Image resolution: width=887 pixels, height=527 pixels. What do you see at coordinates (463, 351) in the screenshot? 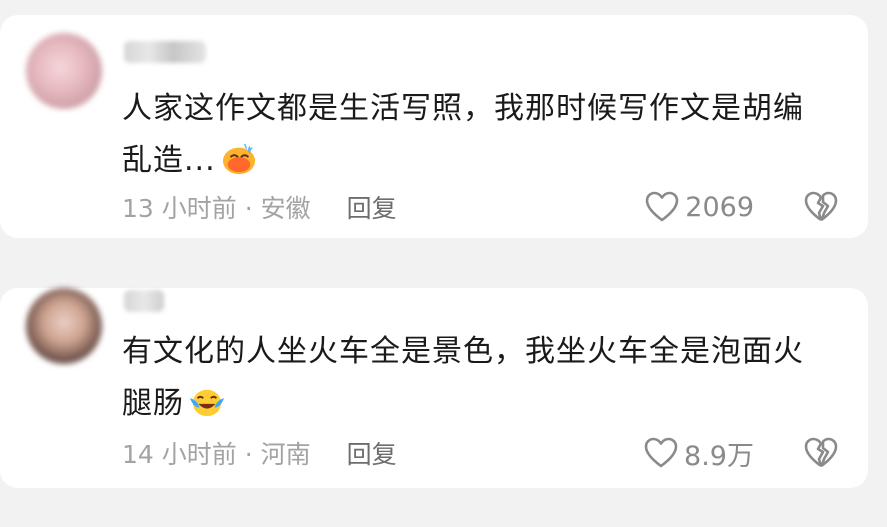
I see `comment-text-line: 有文化的人坐火车全是景色，我坐火车全是泡面火` at bounding box center [463, 351].